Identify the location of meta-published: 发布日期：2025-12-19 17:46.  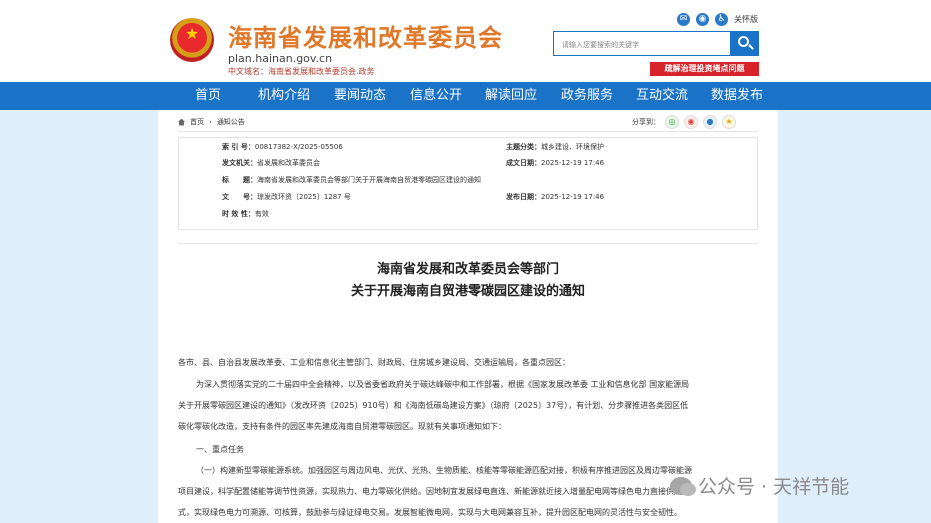
(555, 197).